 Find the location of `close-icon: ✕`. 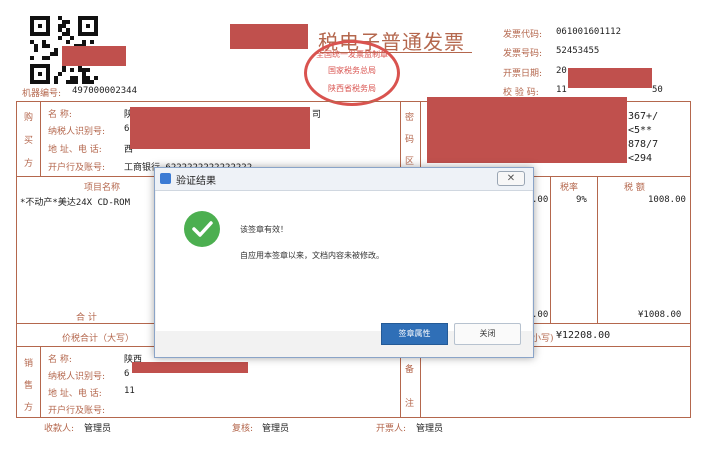

close-icon: ✕ is located at coordinates (511, 178).